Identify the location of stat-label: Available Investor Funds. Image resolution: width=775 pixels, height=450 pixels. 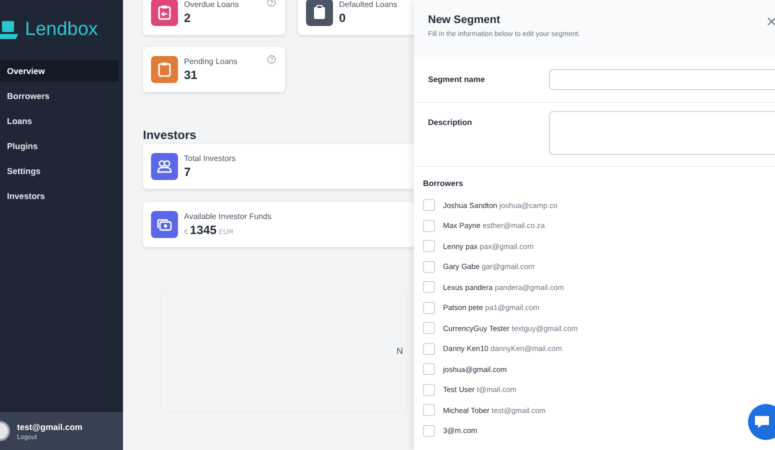
(228, 216).